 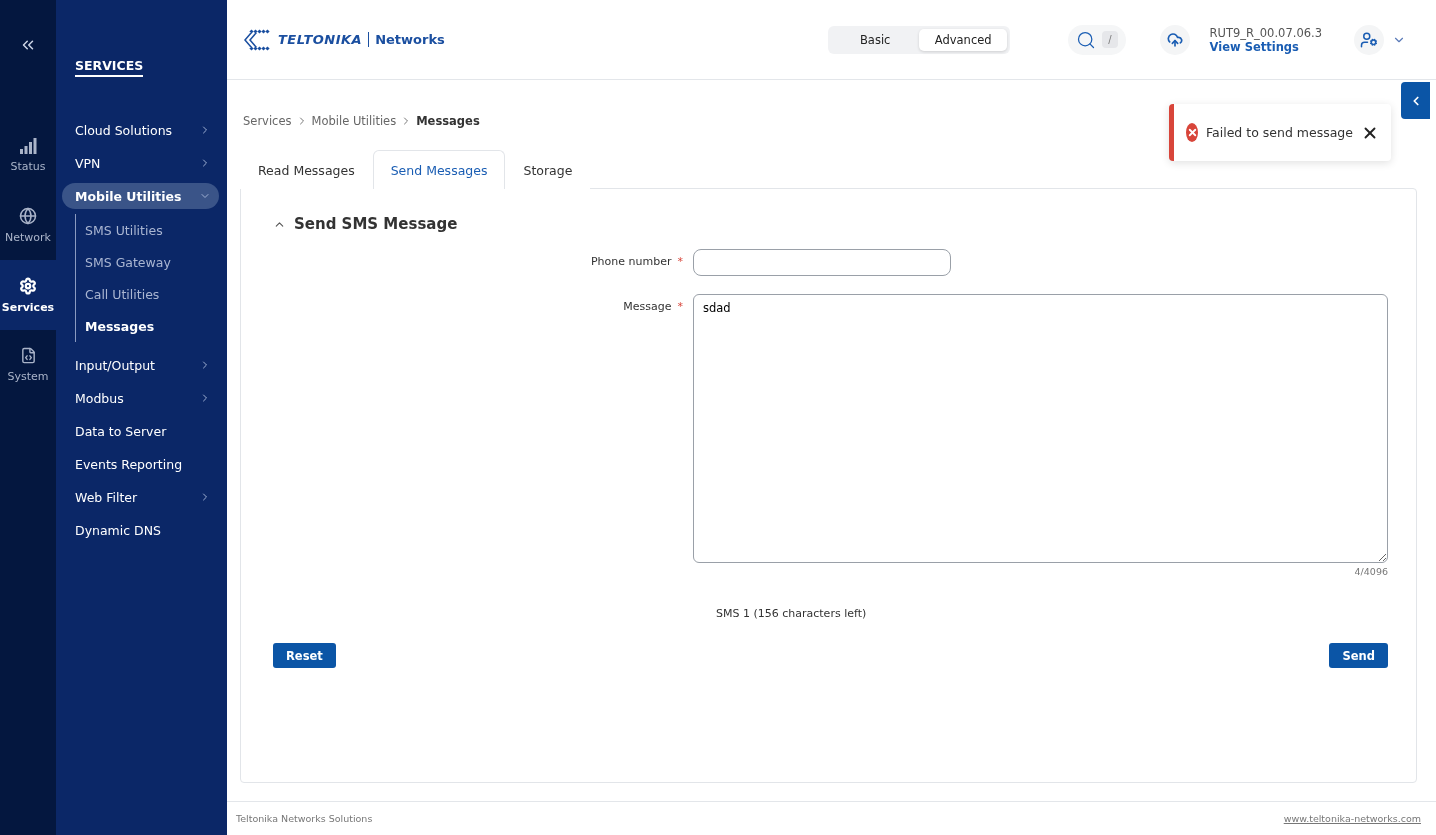 What do you see at coordinates (963, 39) in the screenshot?
I see `mode-toggle-option: Advanced` at bounding box center [963, 39].